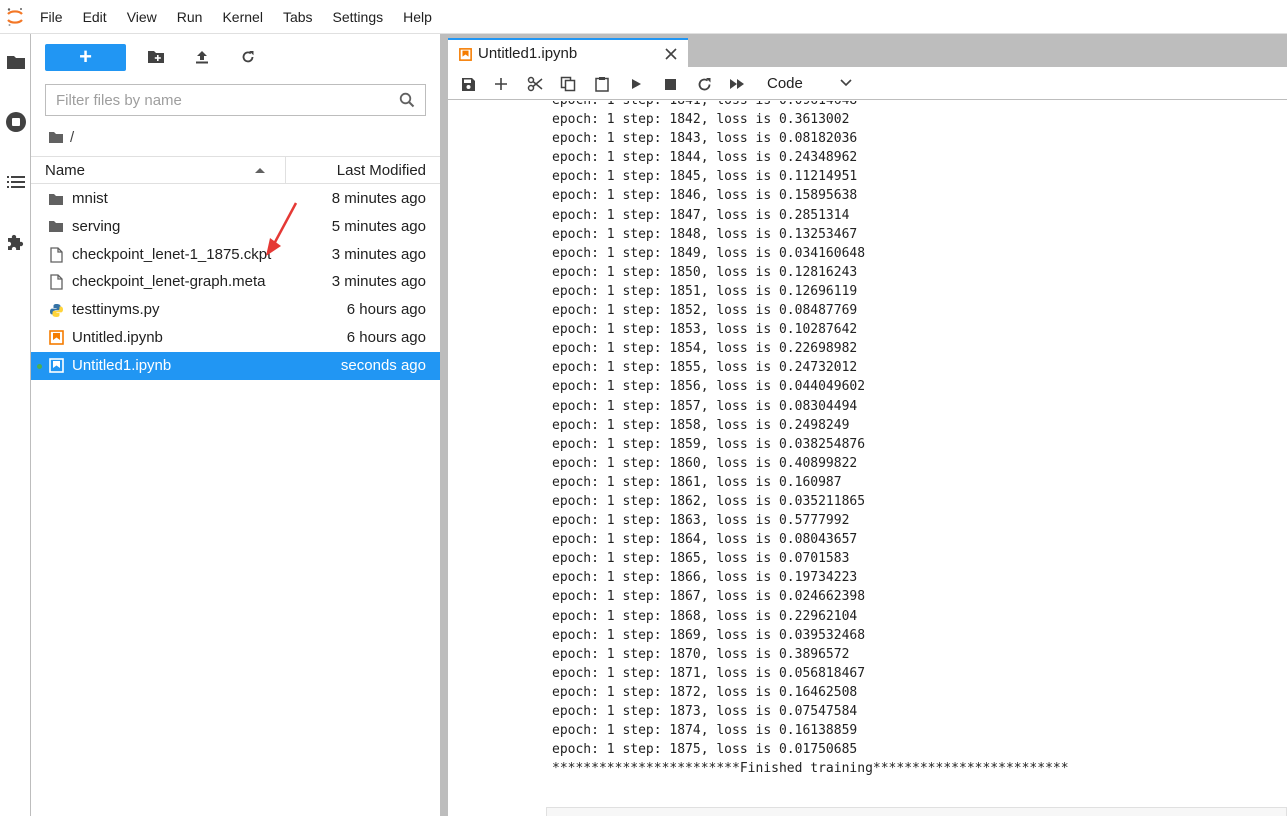 The width and height of the screenshot is (1287, 816). Describe the element at coordinates (282, 229) in the screenshot. I see `annotation-arrow-icon` at that location.